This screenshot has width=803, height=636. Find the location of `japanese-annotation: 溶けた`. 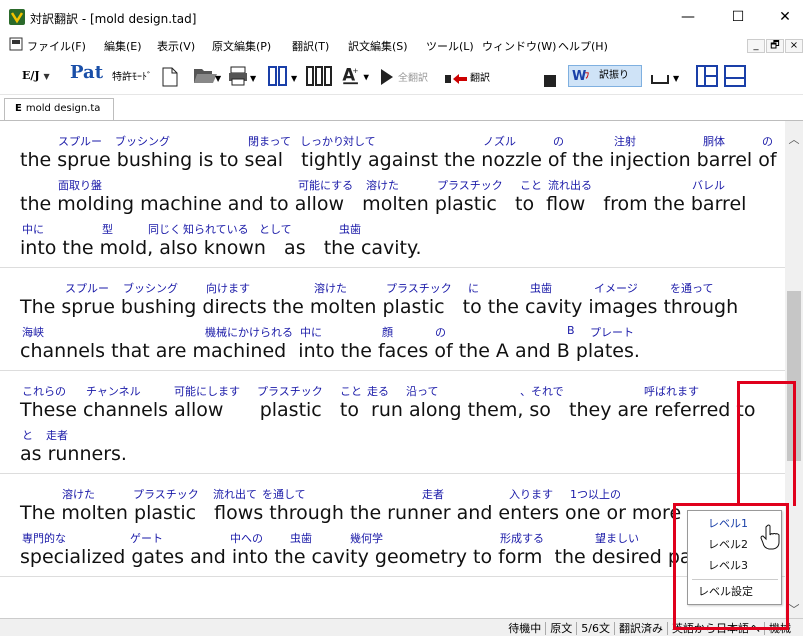

japanese-annotation: 溶けた is located at coordinates (330, 288).